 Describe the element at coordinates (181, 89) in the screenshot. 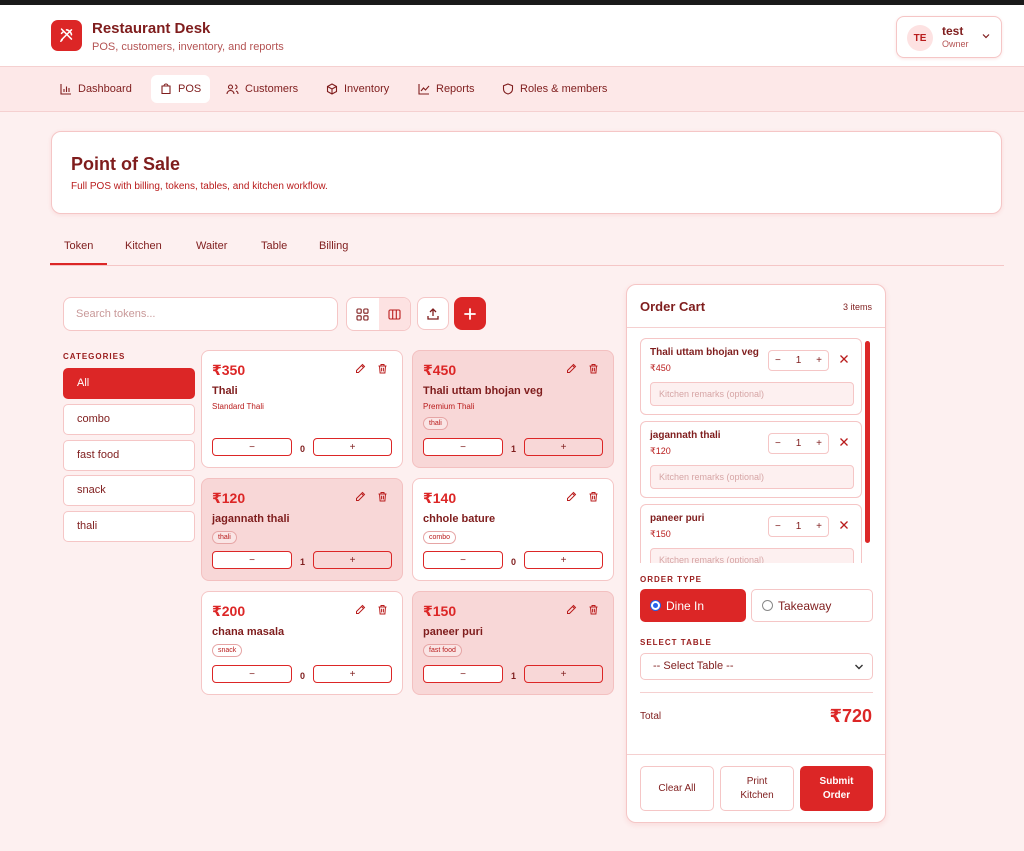

I see `nav-item-pos: POS` at that location.